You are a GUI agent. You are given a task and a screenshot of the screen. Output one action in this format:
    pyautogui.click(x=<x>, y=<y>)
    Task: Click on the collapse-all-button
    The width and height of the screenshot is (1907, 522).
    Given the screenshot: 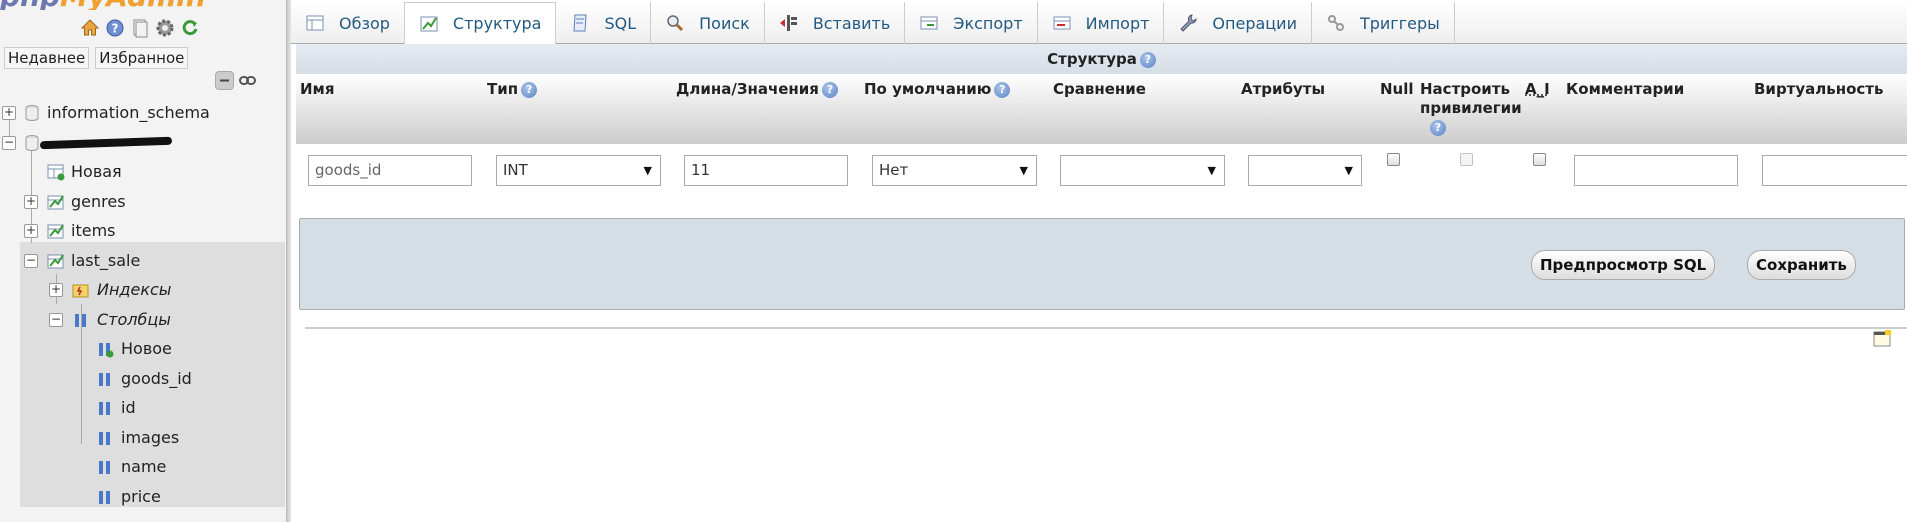 What is the action you would take?
    pyautogui.click(x=224, y=80)
    